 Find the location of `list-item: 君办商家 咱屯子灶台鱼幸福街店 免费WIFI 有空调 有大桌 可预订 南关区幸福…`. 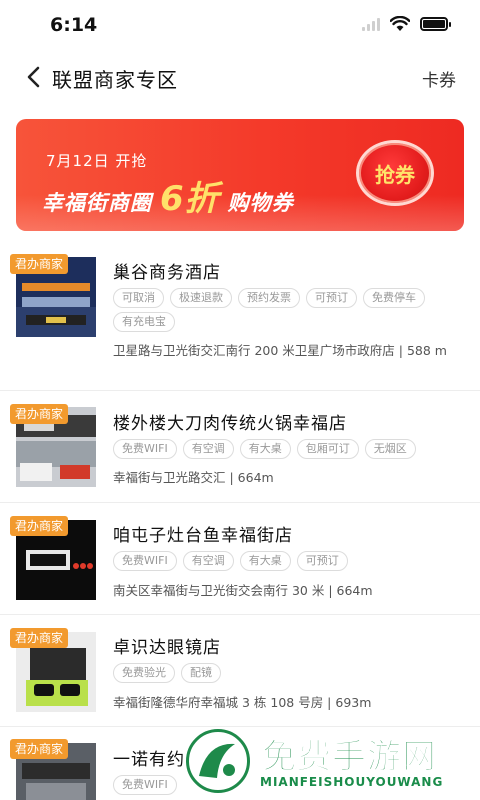

list-item: 君办商家 咱屯子灶台鱼幸福街店 免费WIFI 有空调 有大桌 可预订 南关区幸福… is located at coordinates (240, 559).